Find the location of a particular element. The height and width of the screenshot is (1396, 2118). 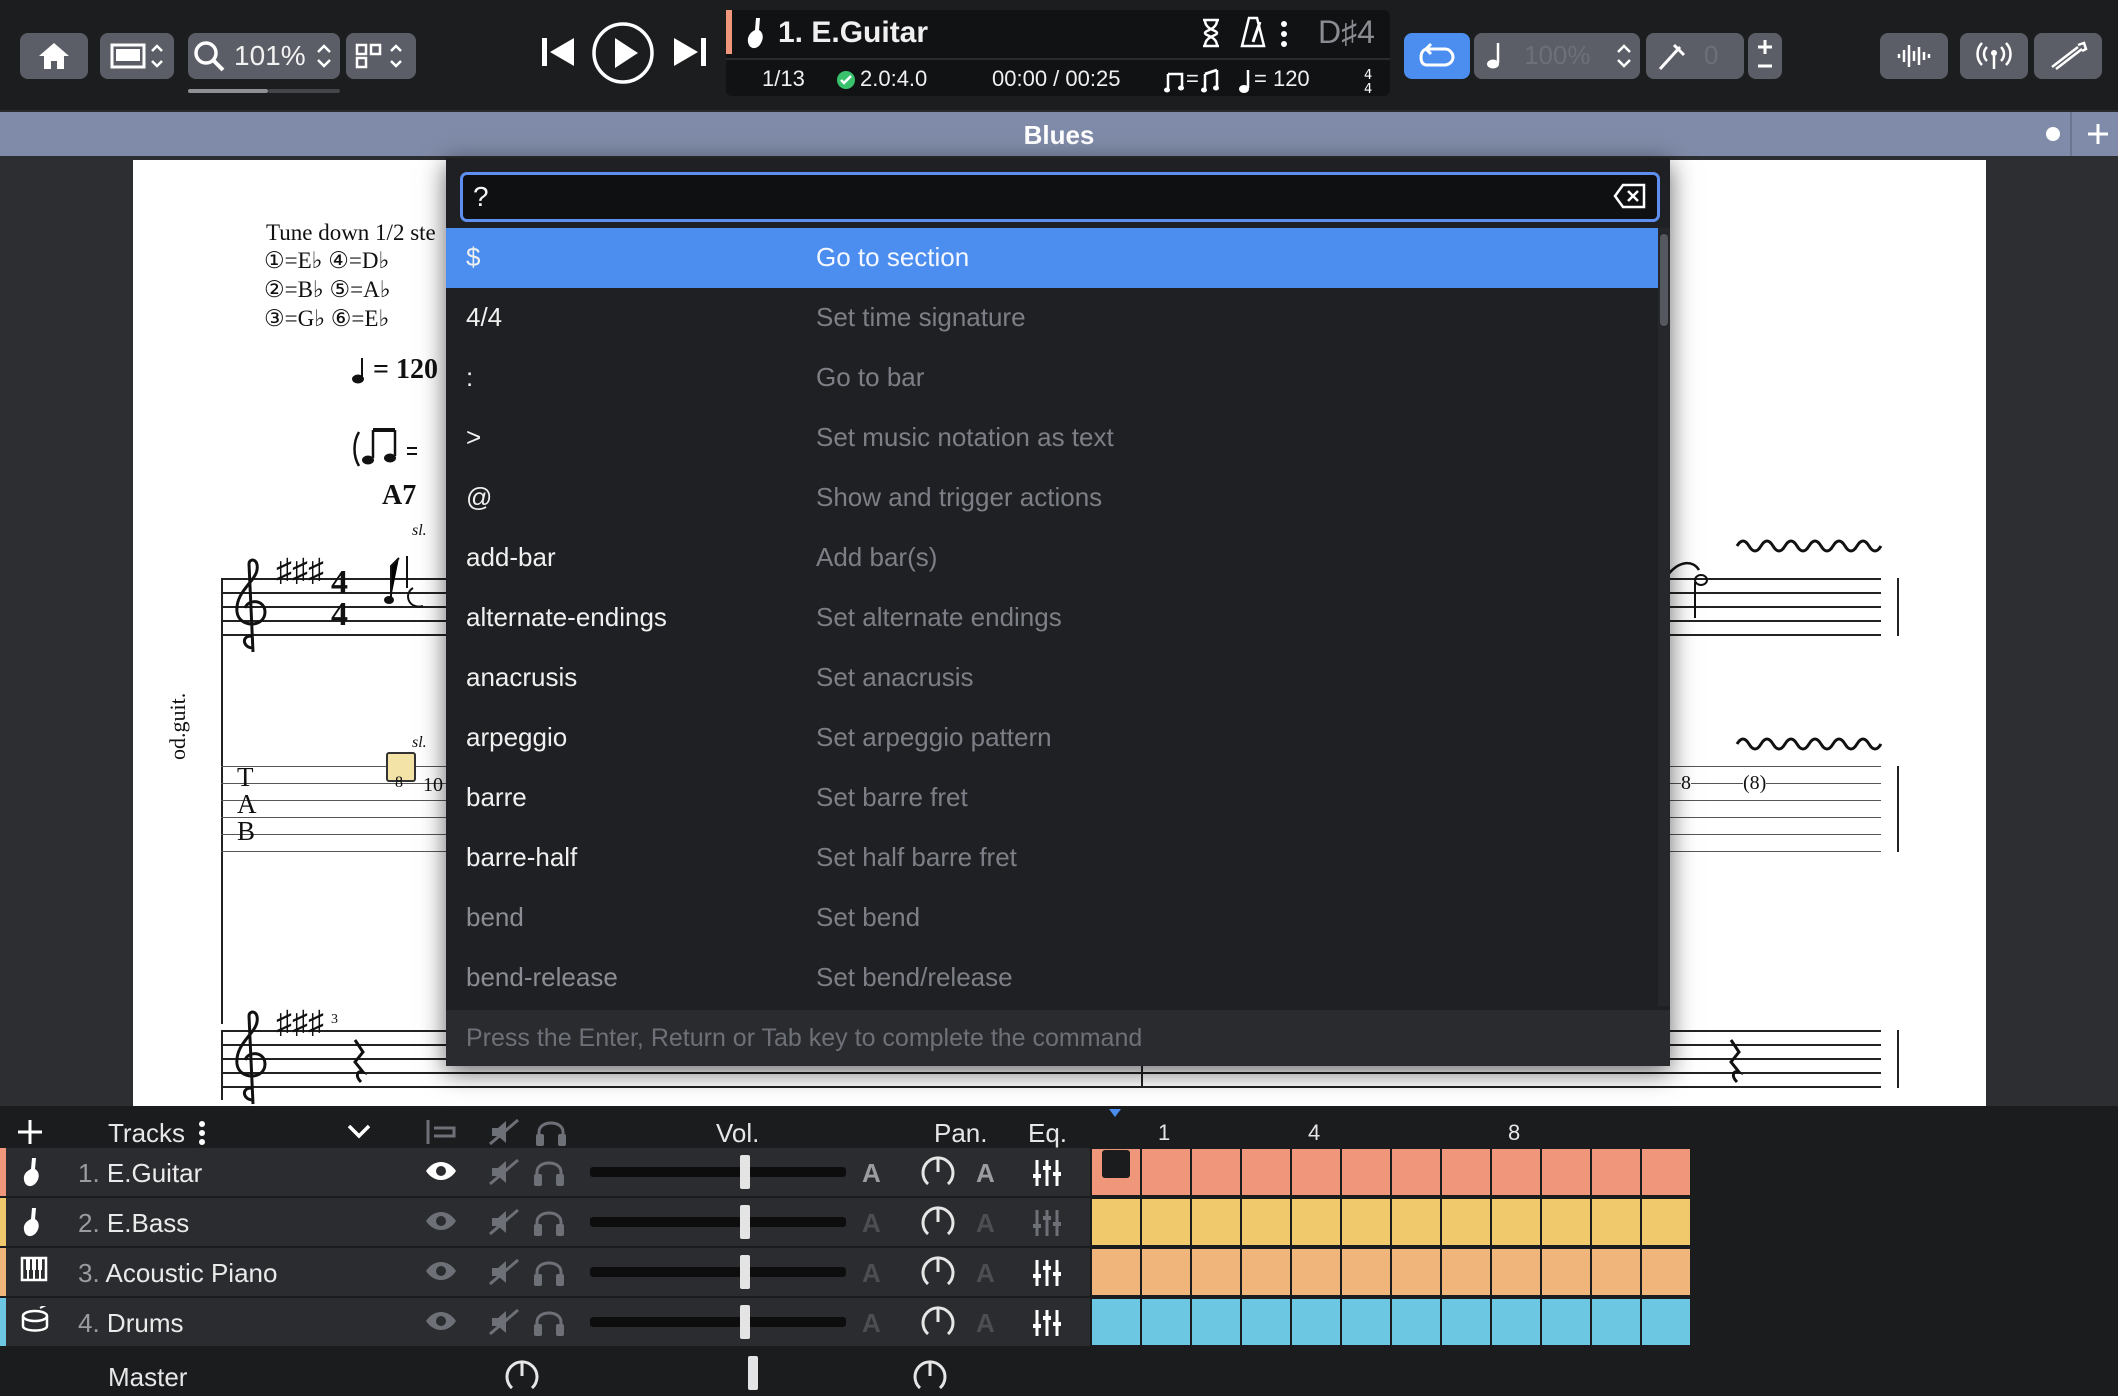

bar-cursor is located at coordinates (1116, 1164).